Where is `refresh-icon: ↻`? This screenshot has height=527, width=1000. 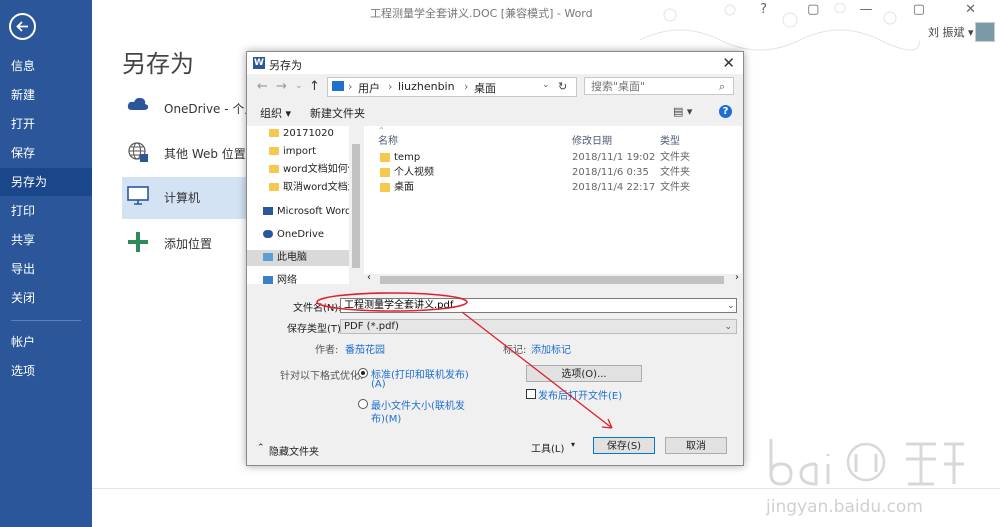 refresh-icon: ↻ is located at coordinates (562, 86).